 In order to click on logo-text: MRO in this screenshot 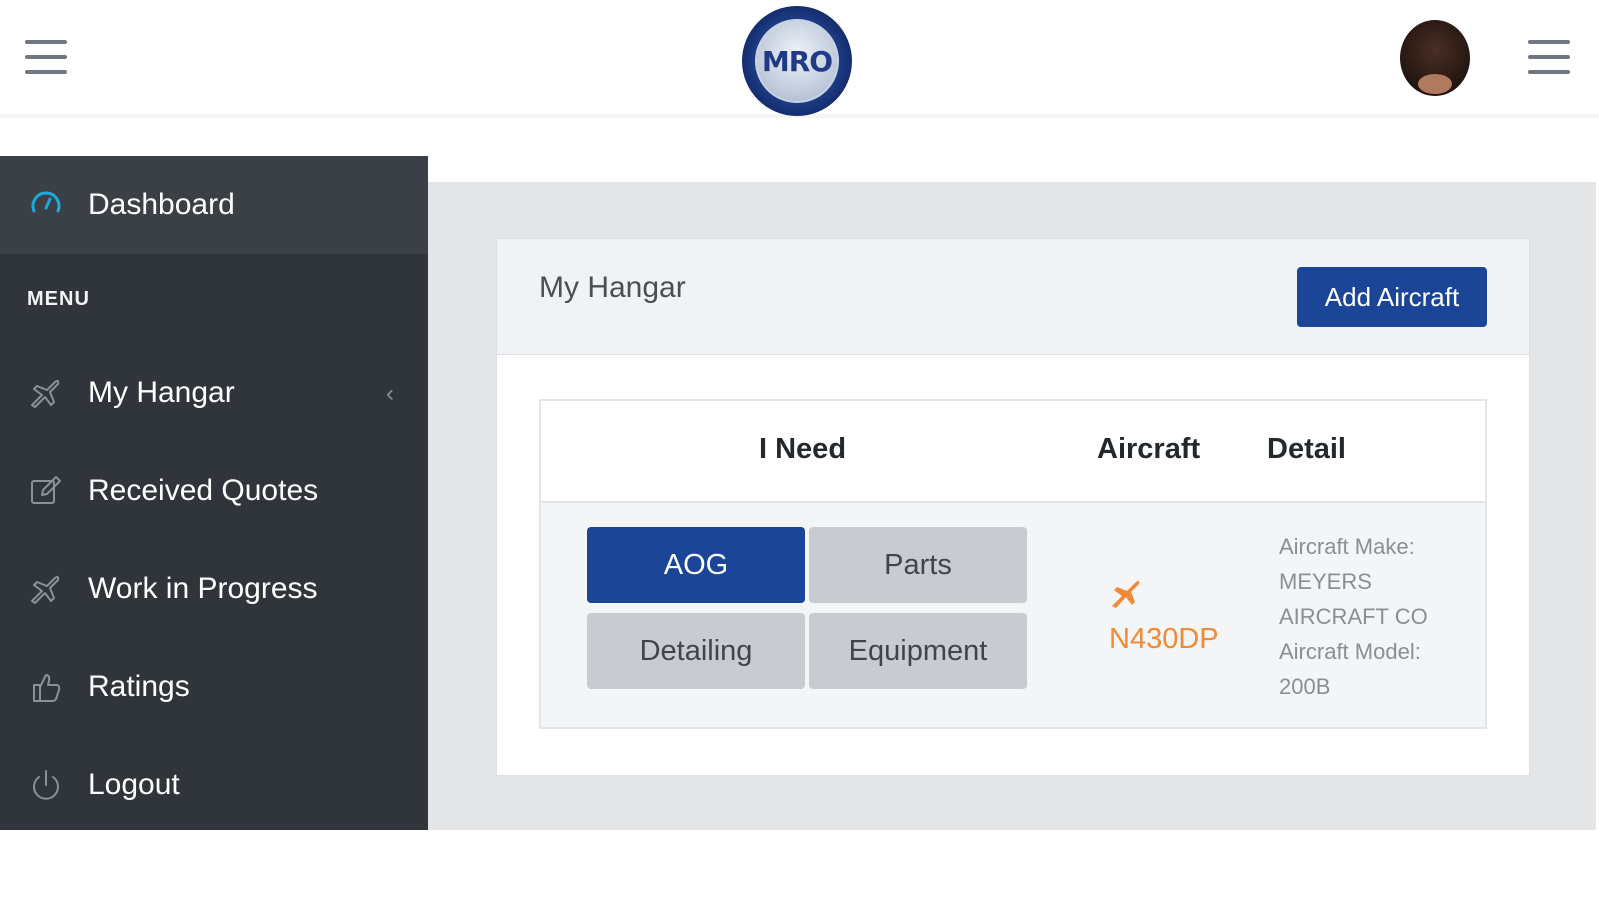, I will do `click(797, 61)`.